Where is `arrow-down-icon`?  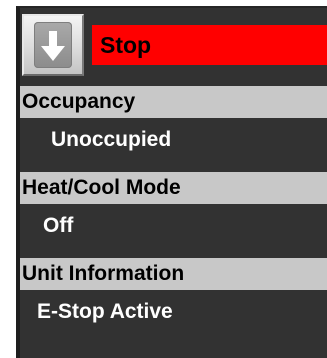 arrow-down-icon is located at coordinates (53, 45).